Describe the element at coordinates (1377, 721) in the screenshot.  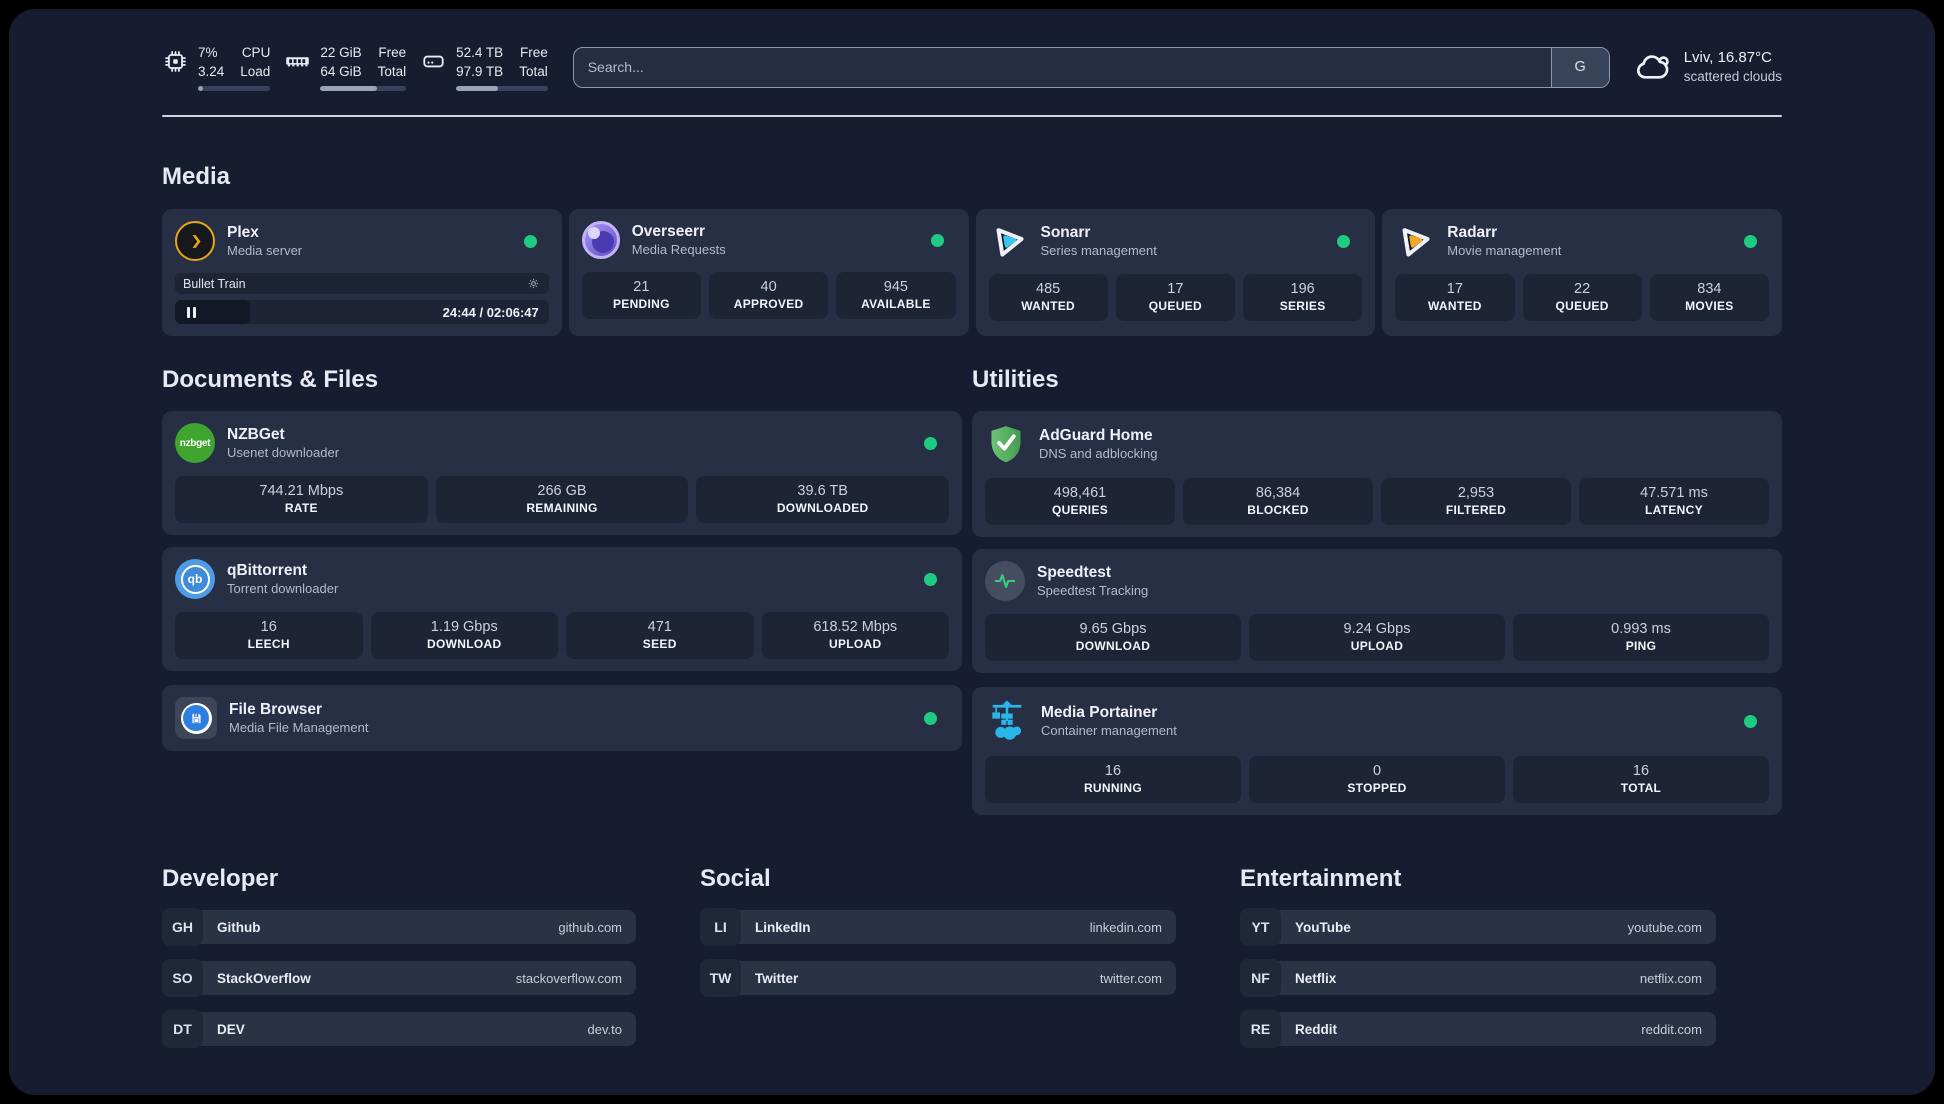
I see `card-header: Media Portainer Container management` at that location.